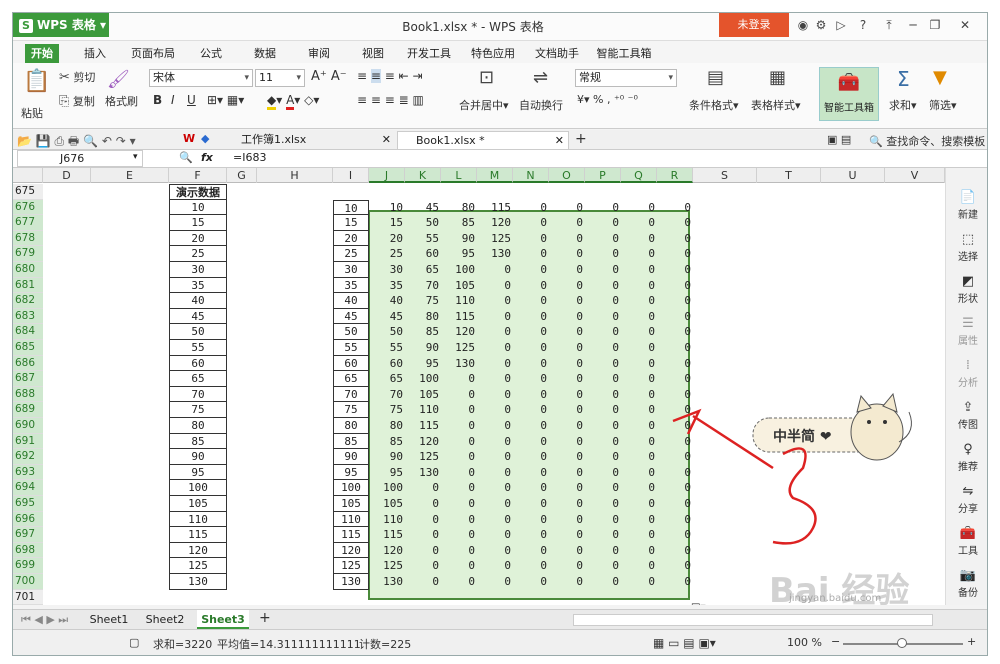  I want to click on zoom-icon: 🔍, so click(186, 157).